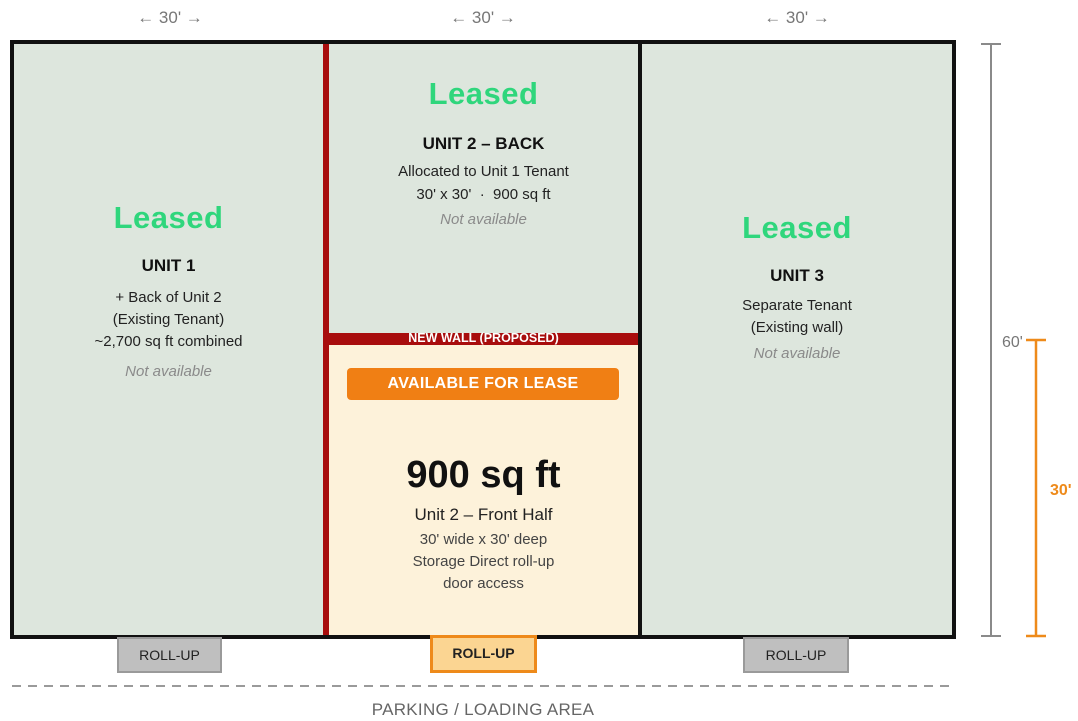  I want to click on unit2-back-title: UNIT 2 – BACK, so click(483, 143).